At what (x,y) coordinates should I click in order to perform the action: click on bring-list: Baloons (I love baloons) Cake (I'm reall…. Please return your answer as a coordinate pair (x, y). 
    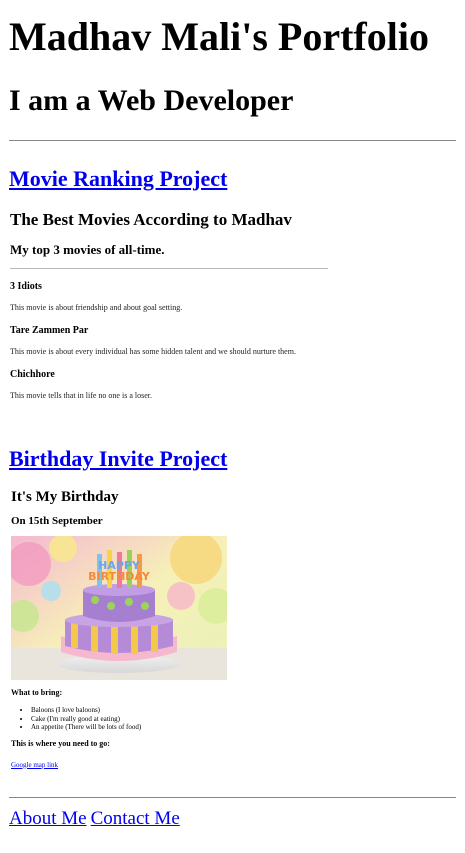
    Looking at the image, I should click on (161, 719).